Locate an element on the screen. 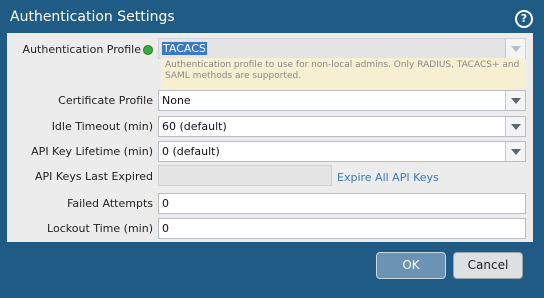  auth-profile-value: TACACS is located at coordinates (184, 48).